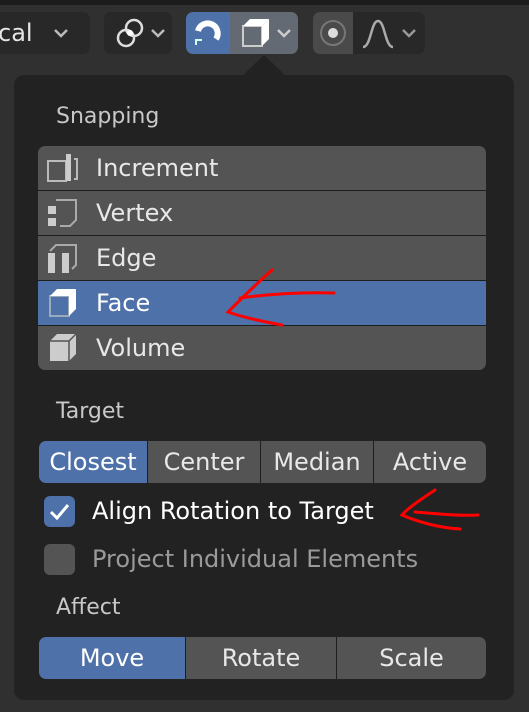  Describe the element at coordinates (280, 297) in the screenshot. I see `red-arrow-face` at that location.